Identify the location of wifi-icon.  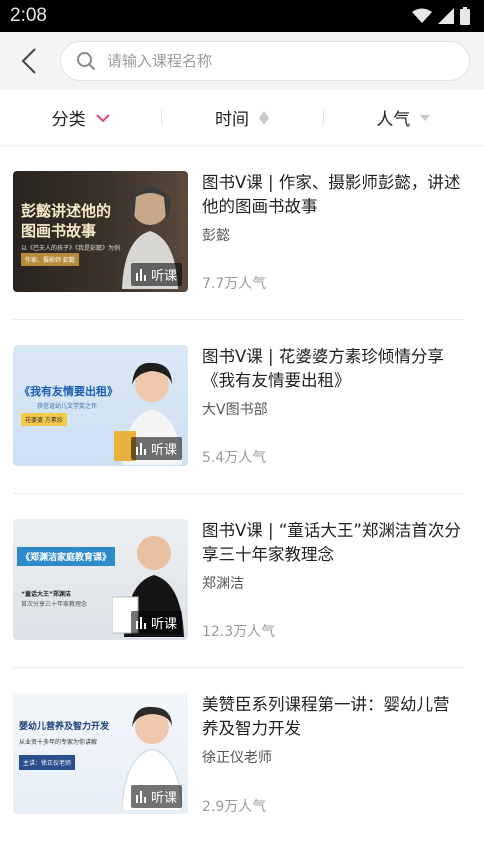
(422, 15).